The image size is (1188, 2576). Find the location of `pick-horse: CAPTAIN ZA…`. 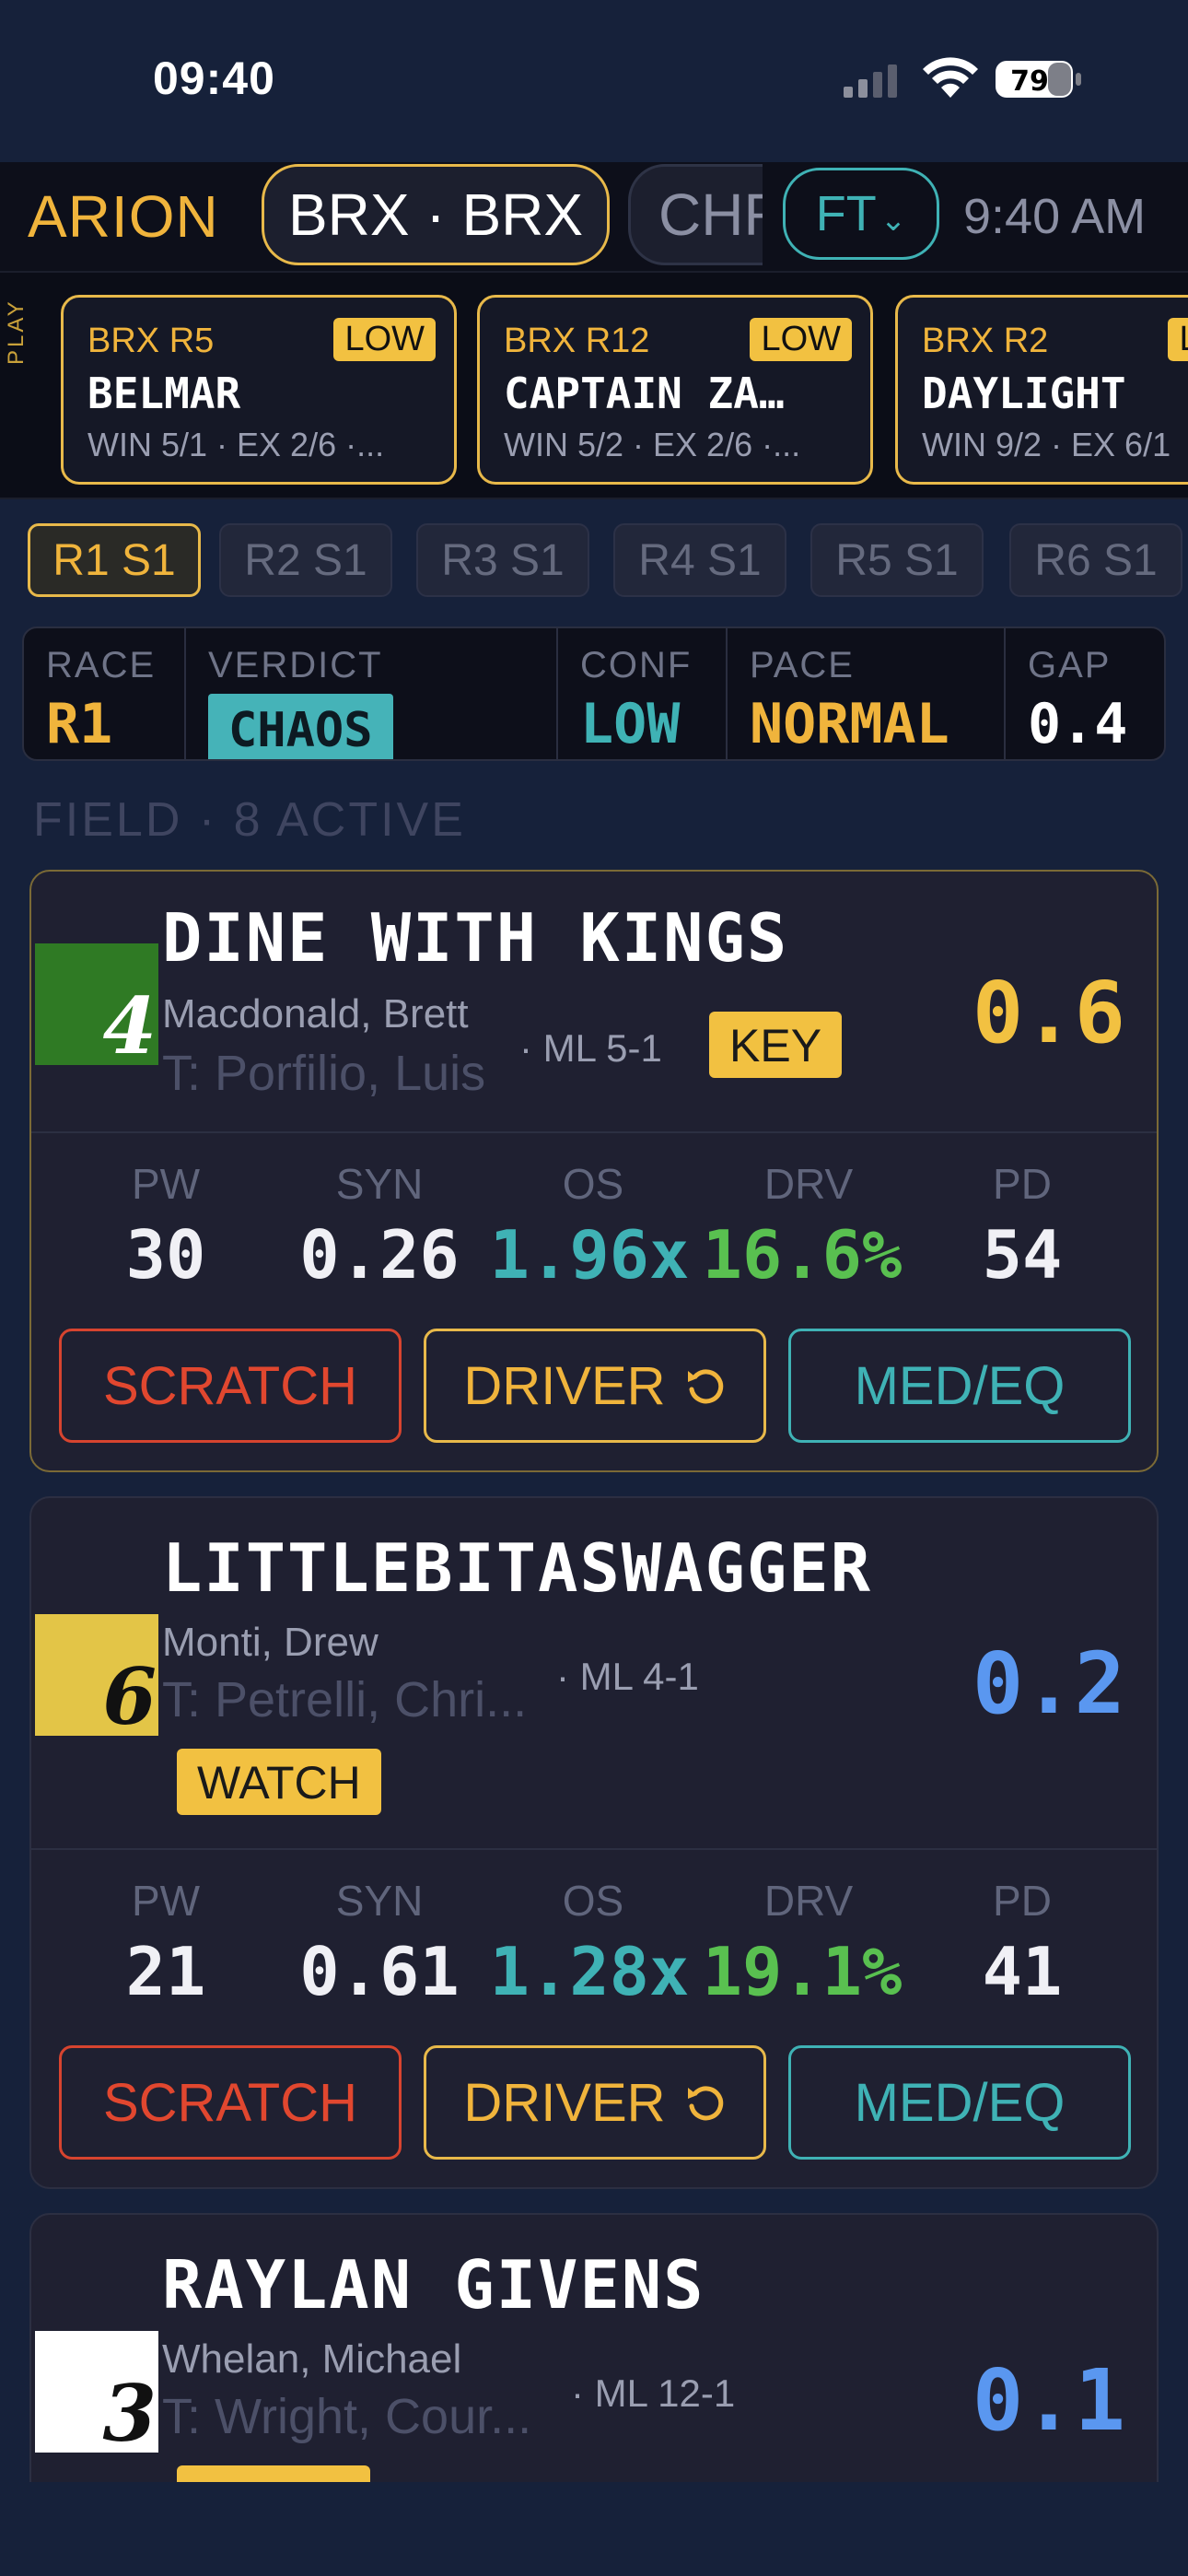

pick-horse: CAPTAIN ZA… is located at coordinates (644, 393).